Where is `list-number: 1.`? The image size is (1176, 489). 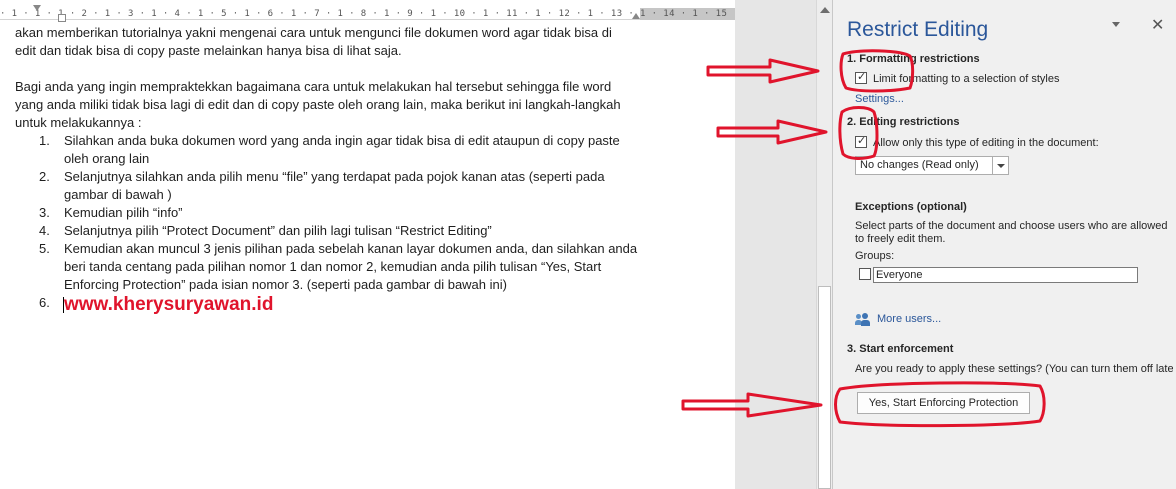 list-number: 1. is located at coordinates (44, 140).